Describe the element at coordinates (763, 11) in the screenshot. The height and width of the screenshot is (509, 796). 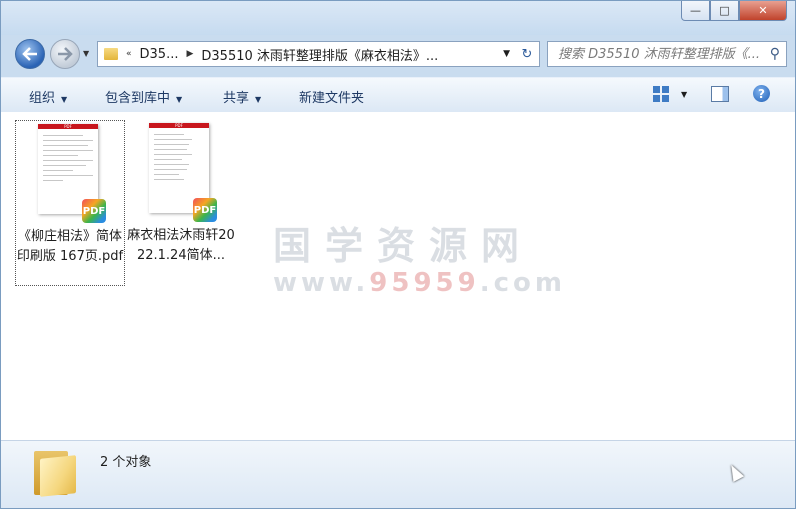
I see `close-button: ✕` at that location.